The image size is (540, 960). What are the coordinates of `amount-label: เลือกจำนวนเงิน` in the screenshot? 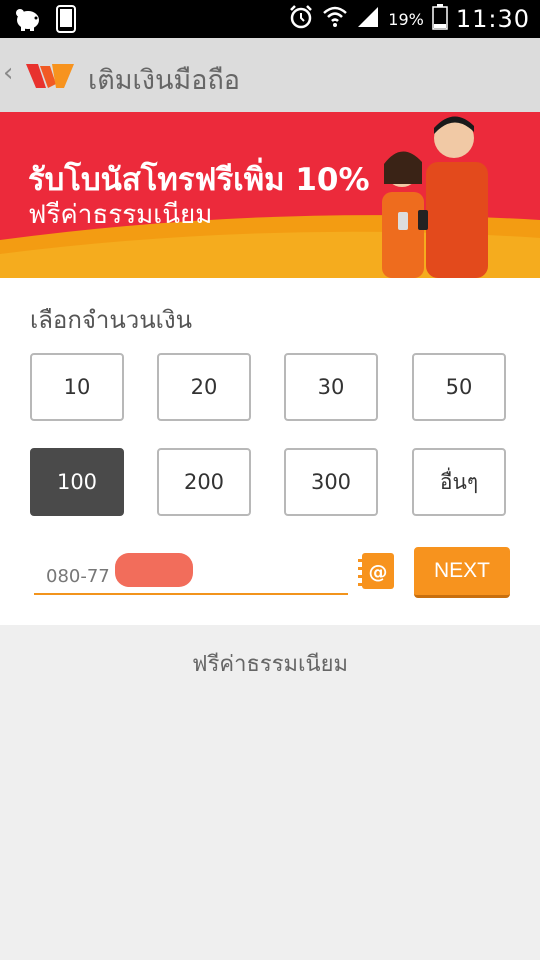 It's located at (111, 320).